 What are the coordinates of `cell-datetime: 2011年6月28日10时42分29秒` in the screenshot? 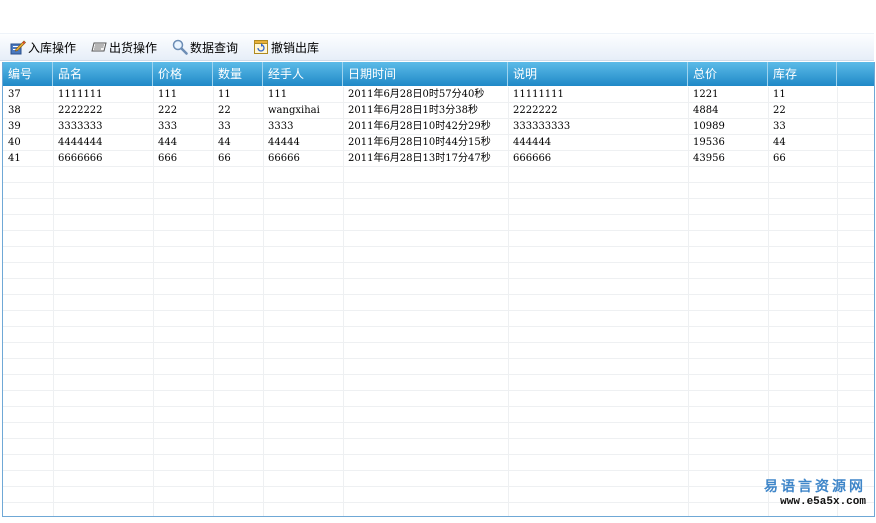 It's located at (419, 126).